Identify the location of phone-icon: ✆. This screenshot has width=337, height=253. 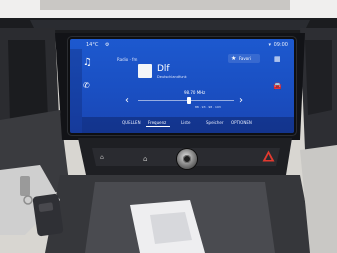
(86, 86).